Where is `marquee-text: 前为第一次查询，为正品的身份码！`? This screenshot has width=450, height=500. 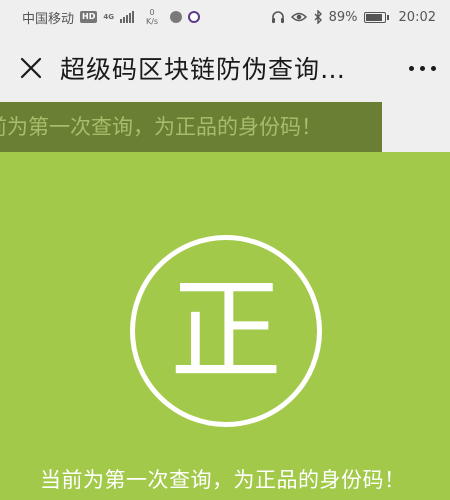
marquee-text: 前为第一次查询，为正品的身份码！ is located at coordinates (161, 127).